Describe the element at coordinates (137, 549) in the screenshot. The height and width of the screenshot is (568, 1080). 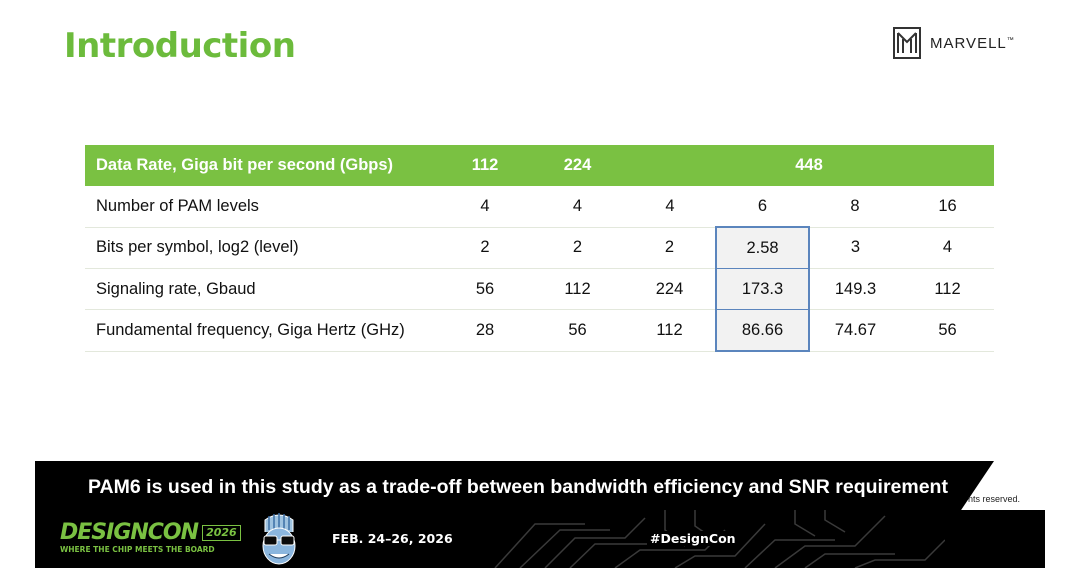
I see `designcon-tagline: WHERE THE CHIP MEETS THE BOARD` at that location.